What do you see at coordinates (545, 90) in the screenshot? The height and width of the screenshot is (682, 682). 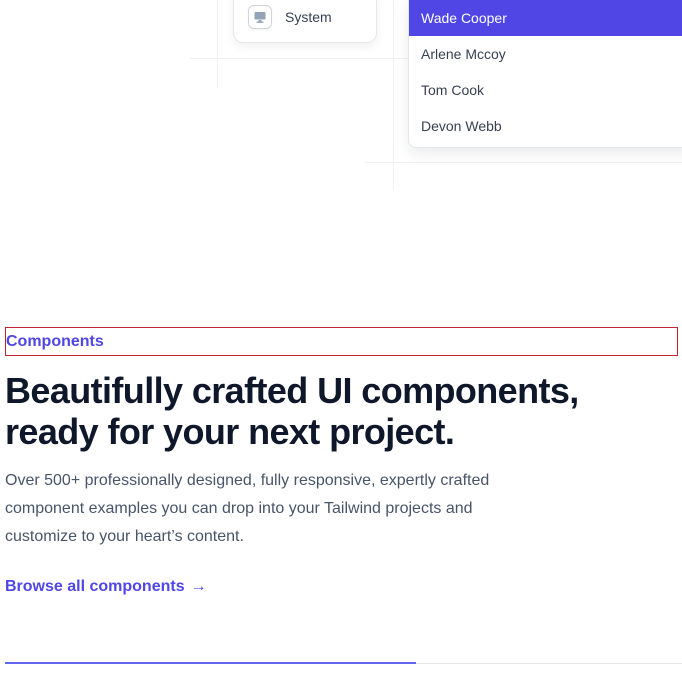 I see `listbox-option: Tom Cook` at bounding box center [545, 90].